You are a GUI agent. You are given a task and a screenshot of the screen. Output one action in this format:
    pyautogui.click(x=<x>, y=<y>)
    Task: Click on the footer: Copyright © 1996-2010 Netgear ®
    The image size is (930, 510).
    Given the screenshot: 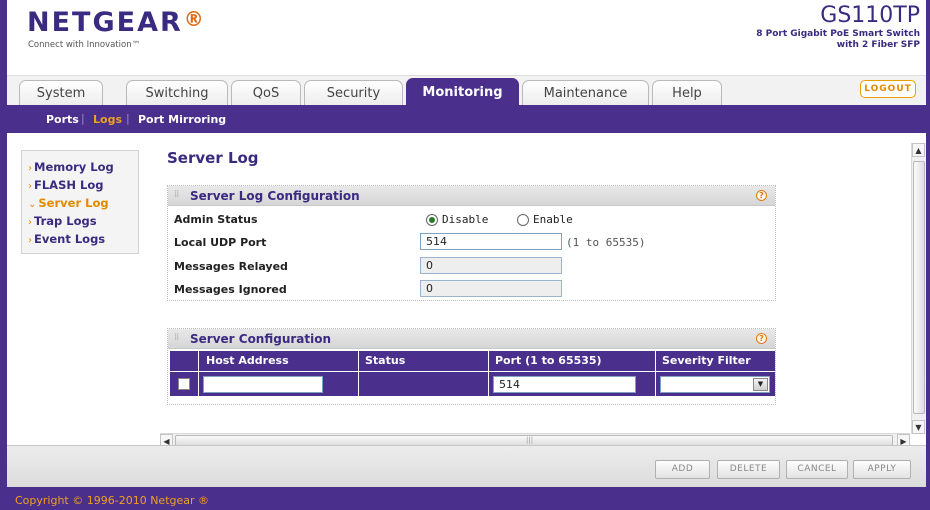 What is the action you would take?
    pyautogui.click(x=466, y=498)
    